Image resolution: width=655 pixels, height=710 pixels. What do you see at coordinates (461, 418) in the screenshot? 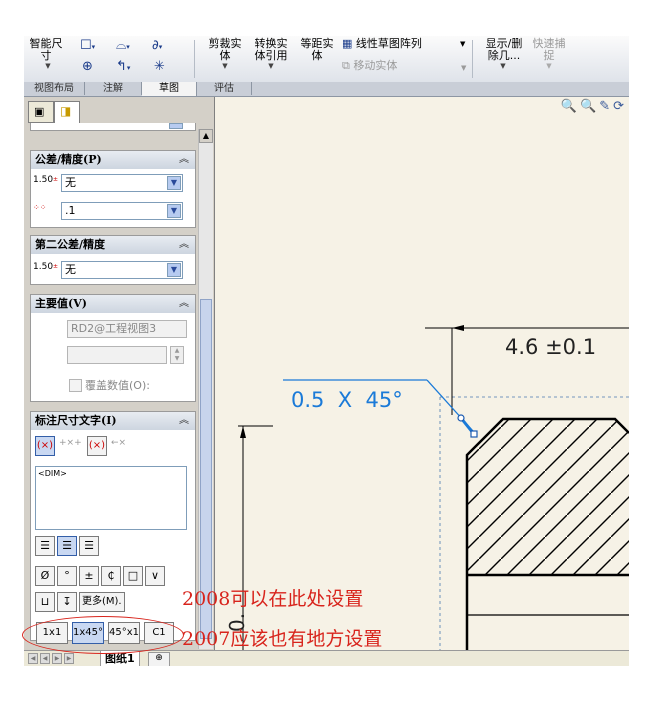
I see `leader-handle` at bounding box center [461, 418].